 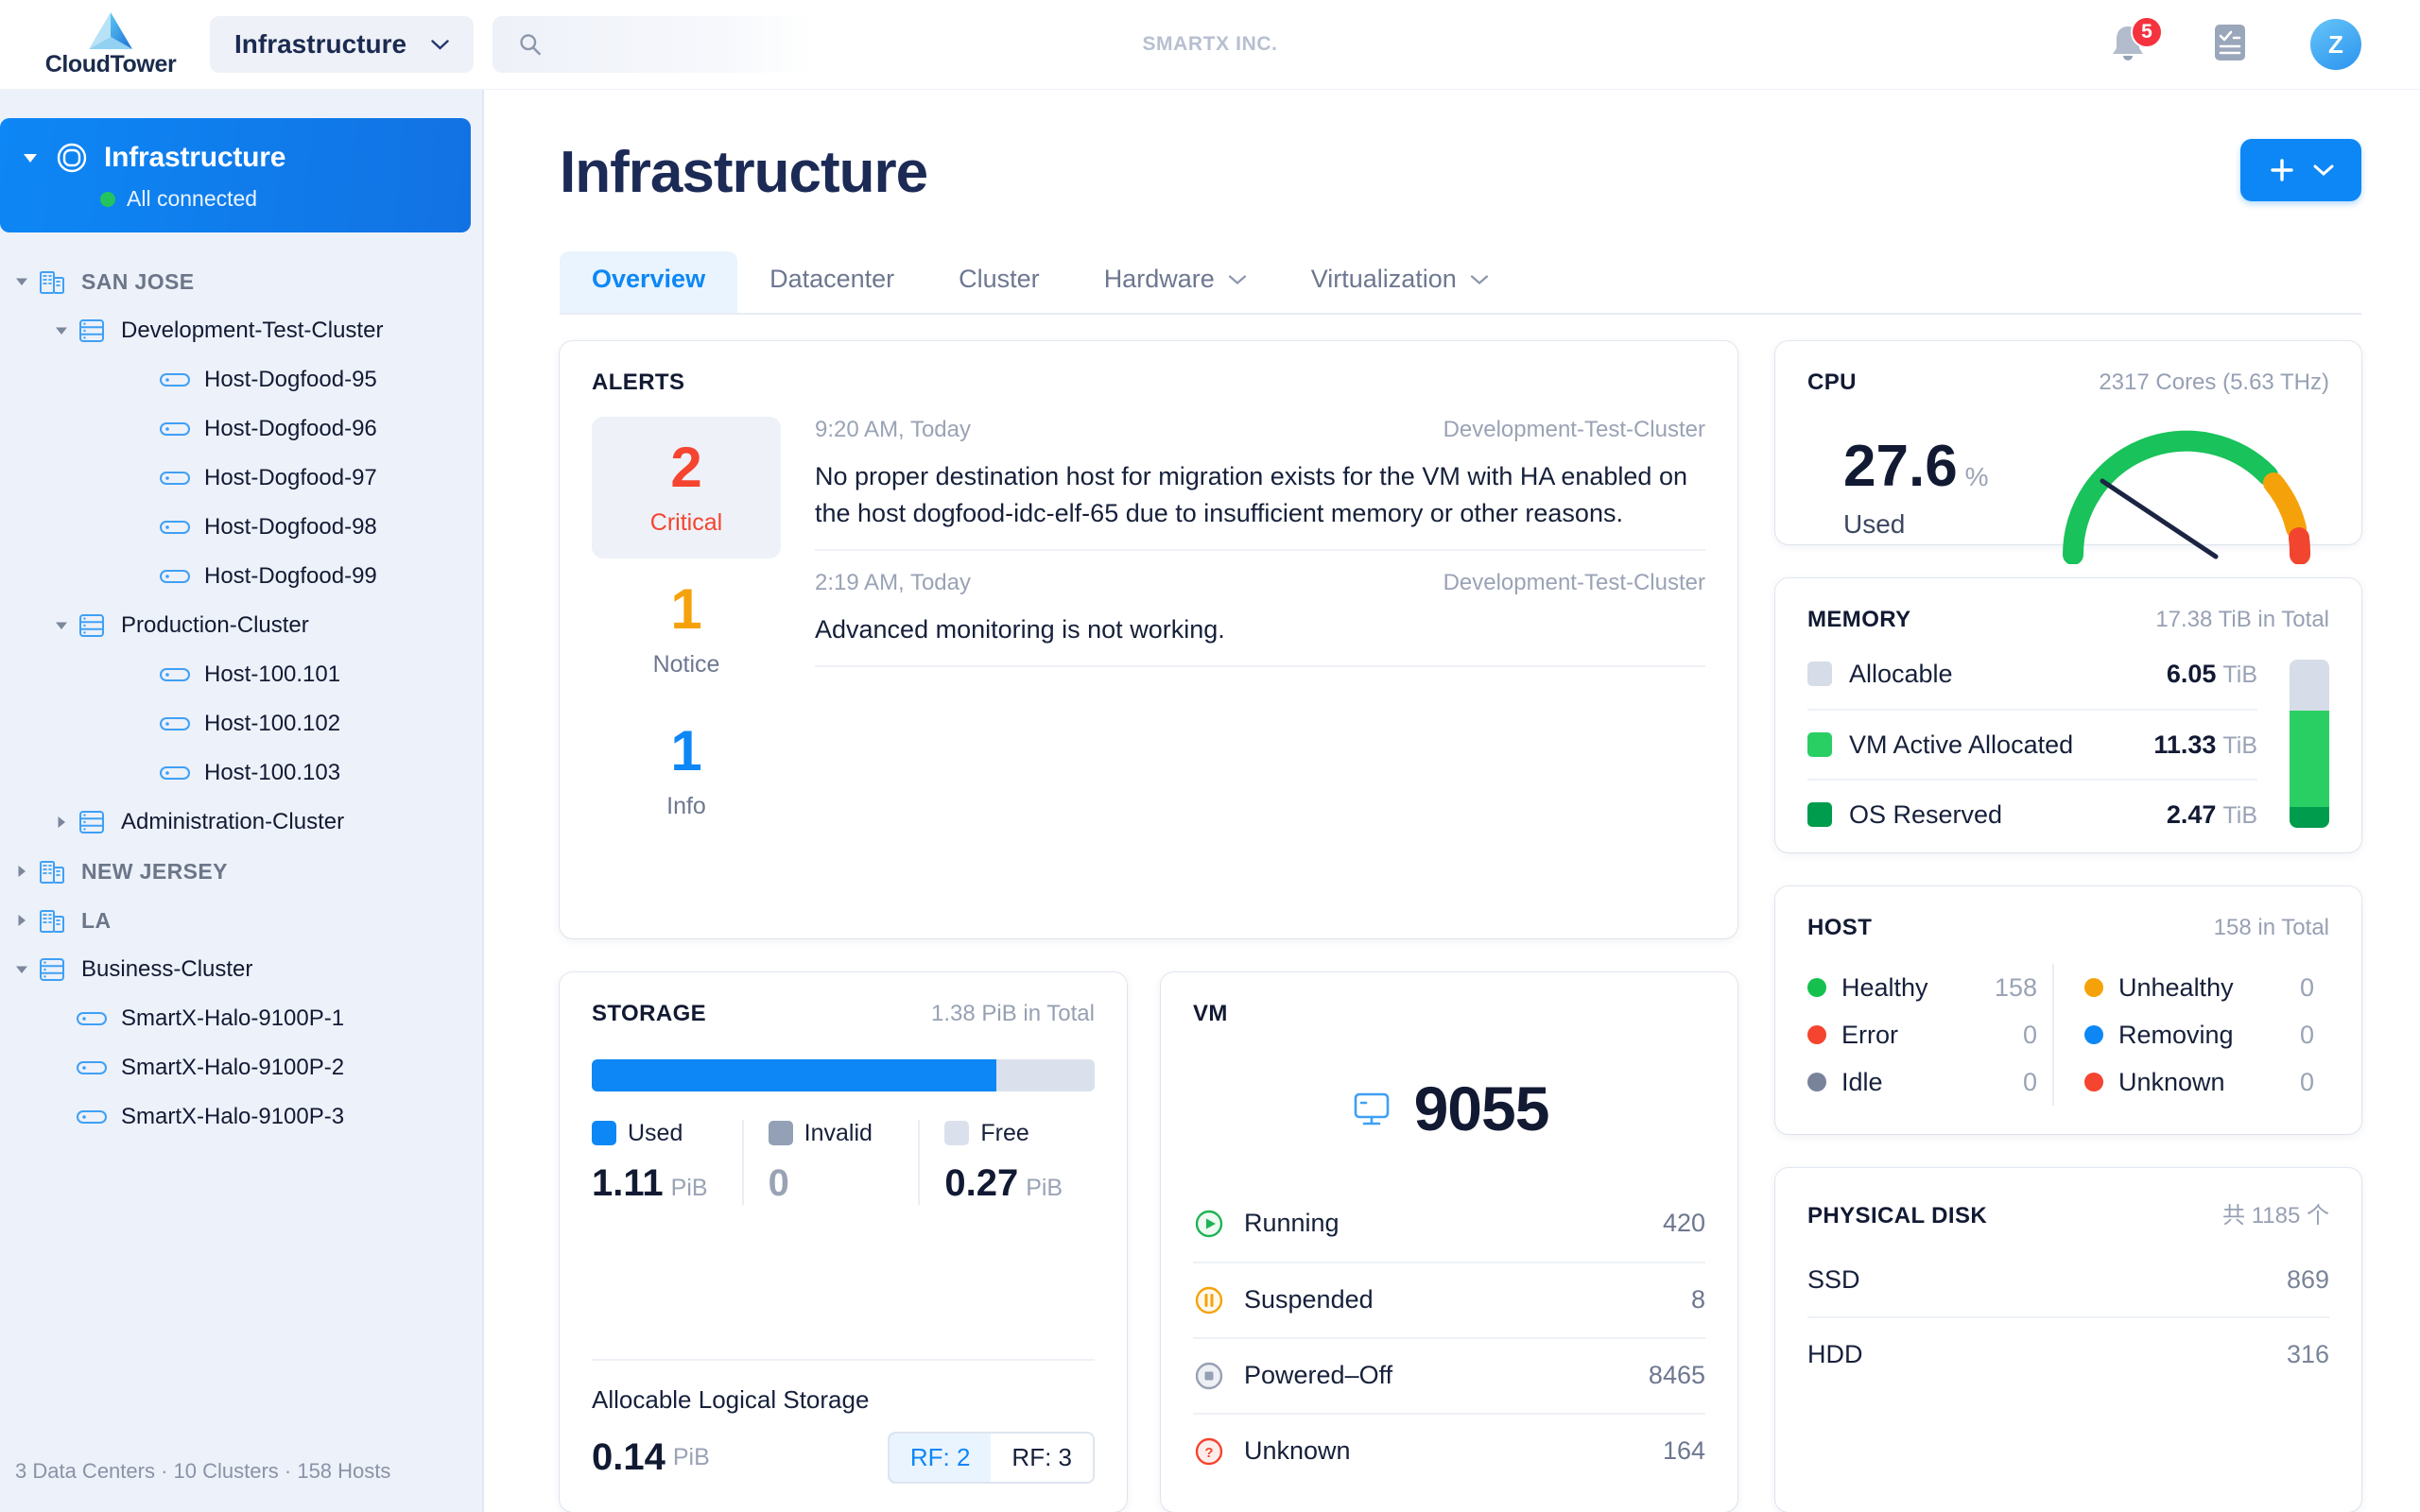 I want to click on alert-count-critical: 2 Critical, so click(x=686, y=487).